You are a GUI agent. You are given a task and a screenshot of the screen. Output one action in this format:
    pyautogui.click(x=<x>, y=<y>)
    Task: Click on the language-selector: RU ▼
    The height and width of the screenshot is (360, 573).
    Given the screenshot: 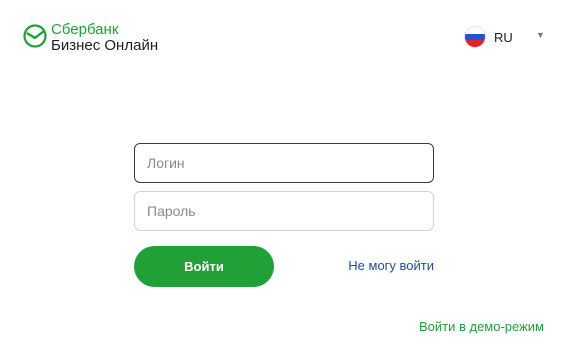 What is the action you would take?
    pyautogui.click(x=505, y=37)
    